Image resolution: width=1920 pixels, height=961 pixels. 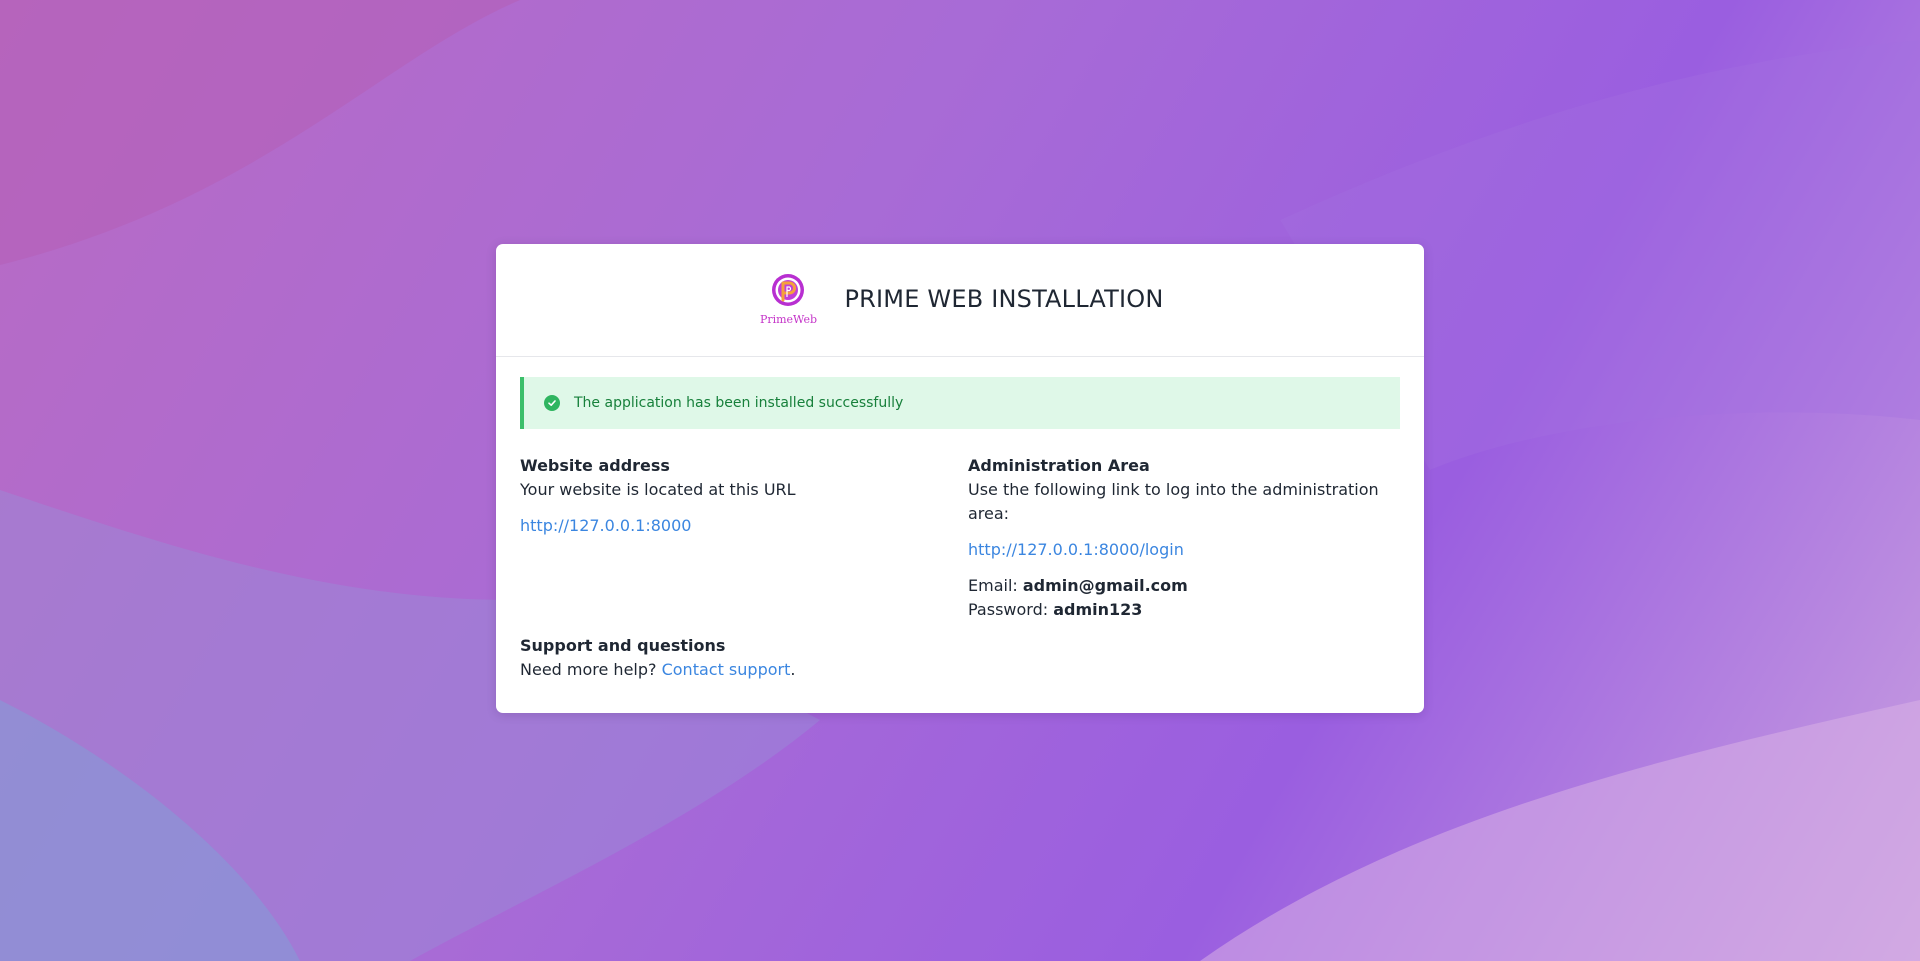 I want to click on card-header: PrimeWeb PRIME WEB INSTALLATION, so click(x=960, y=300).